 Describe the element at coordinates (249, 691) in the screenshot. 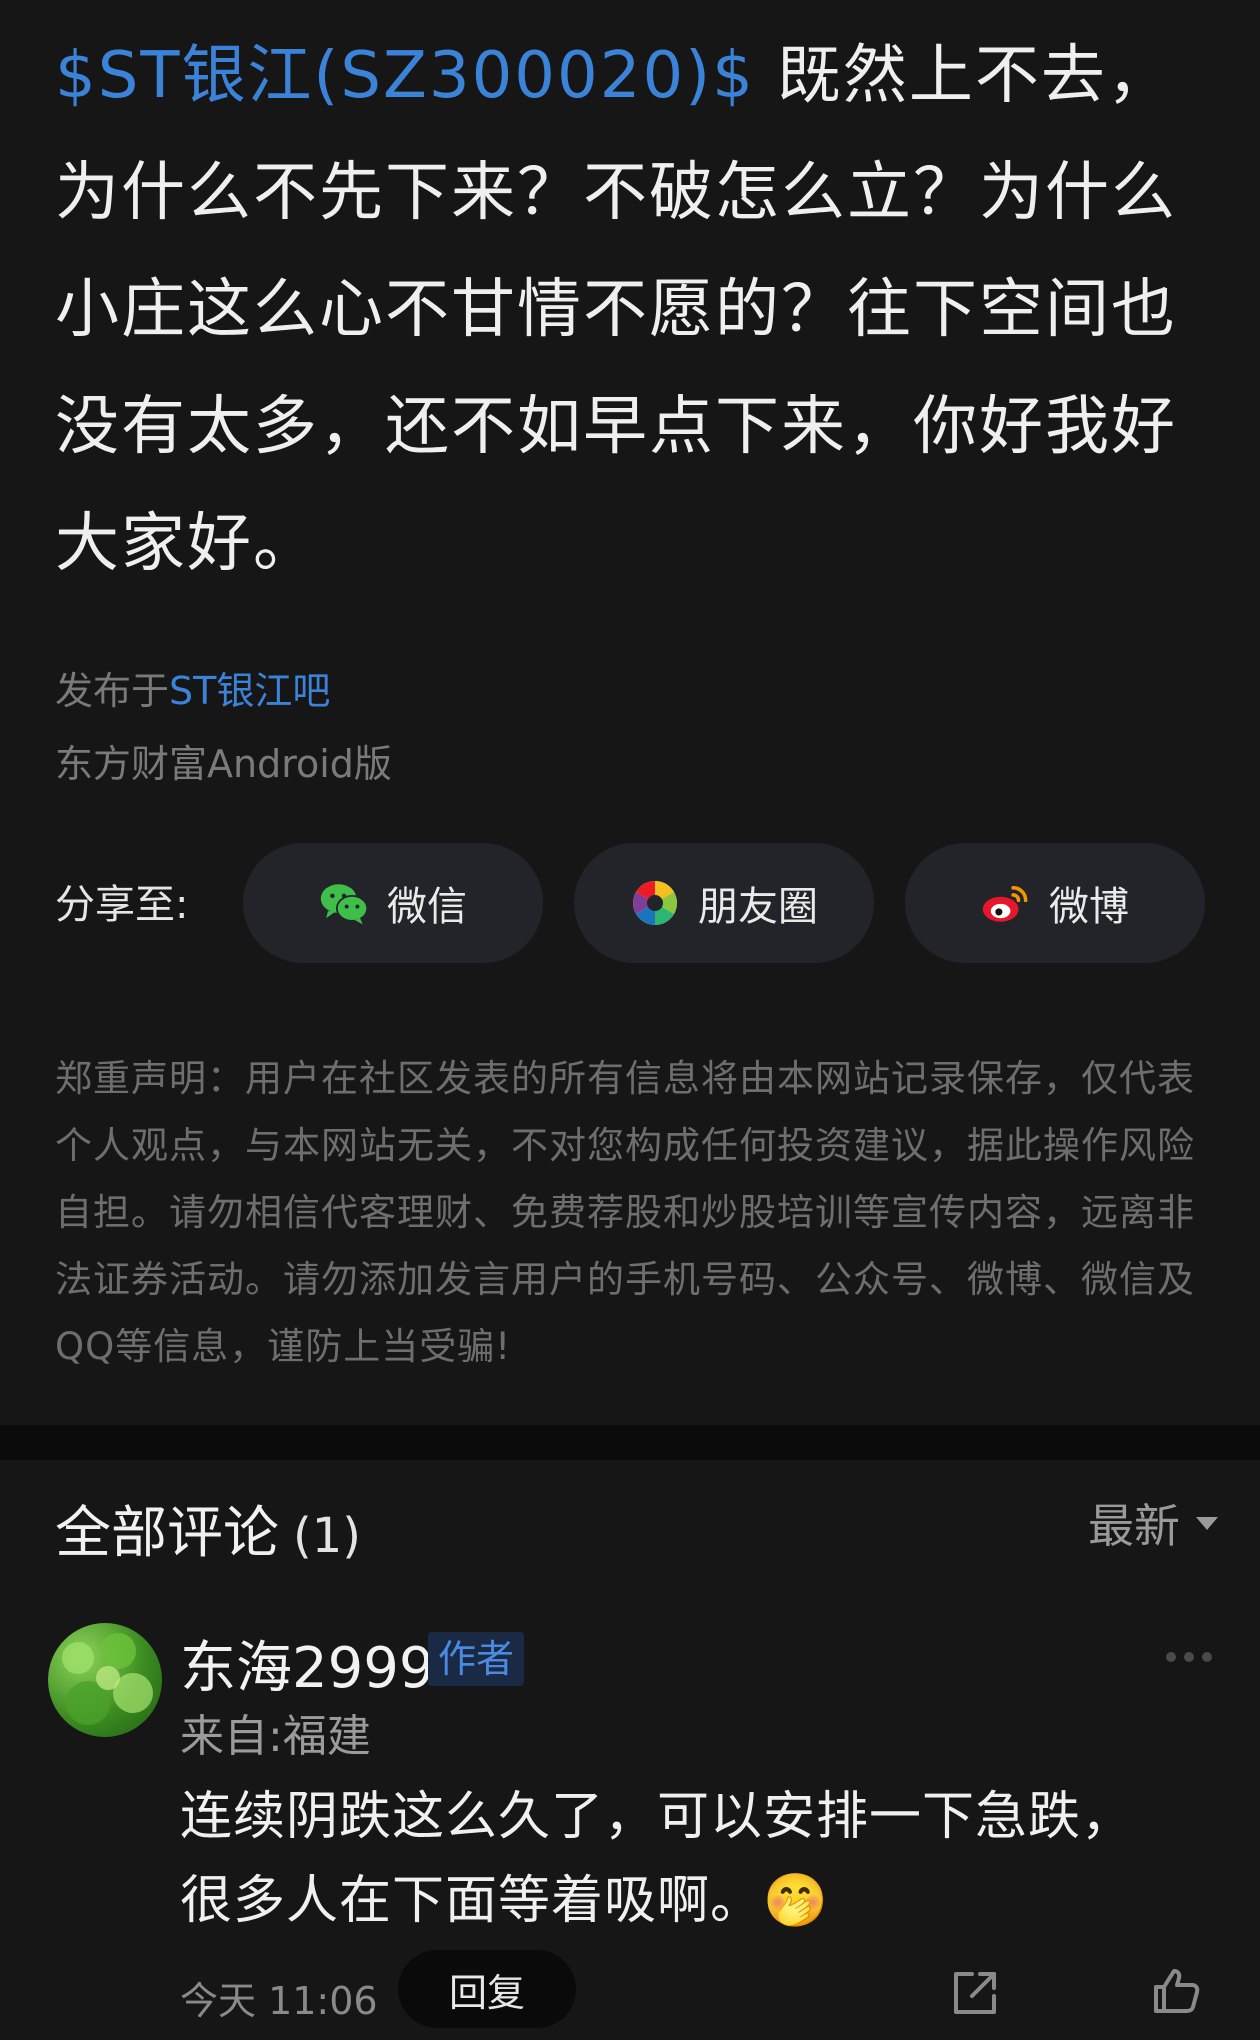

I see `forum-link: ST银江吧` at that location.